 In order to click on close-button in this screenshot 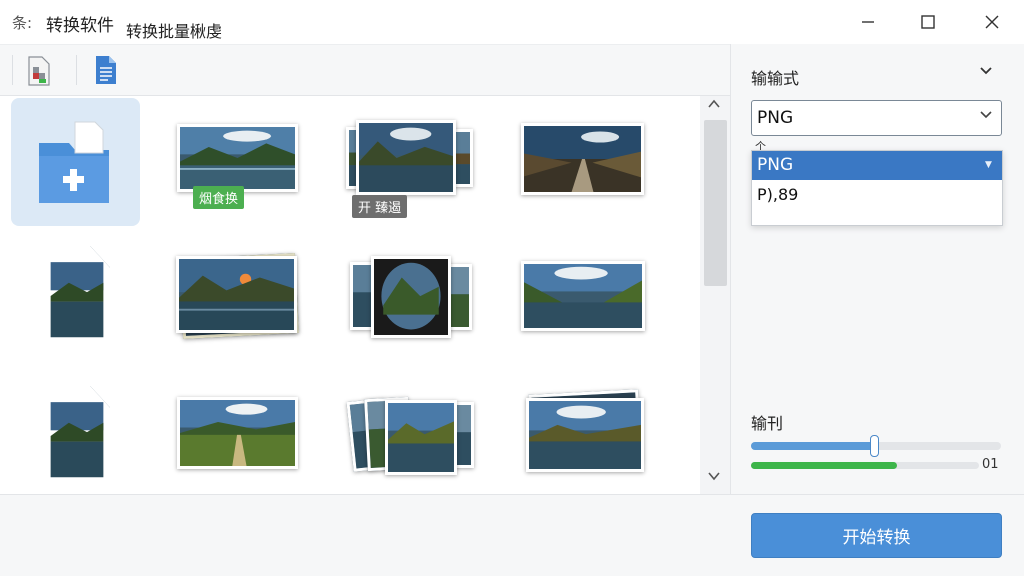, I will do `click(992, 22)`.